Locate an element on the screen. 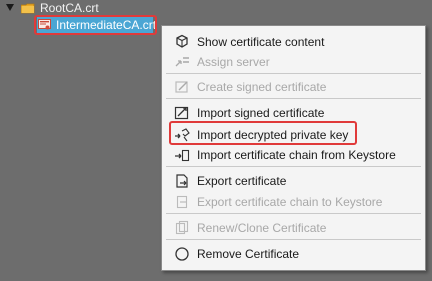 The width and height of the screenshot is (432, 281). menu-item-show-certificate-content: Show certificate content is located at coordinates (293, 41).